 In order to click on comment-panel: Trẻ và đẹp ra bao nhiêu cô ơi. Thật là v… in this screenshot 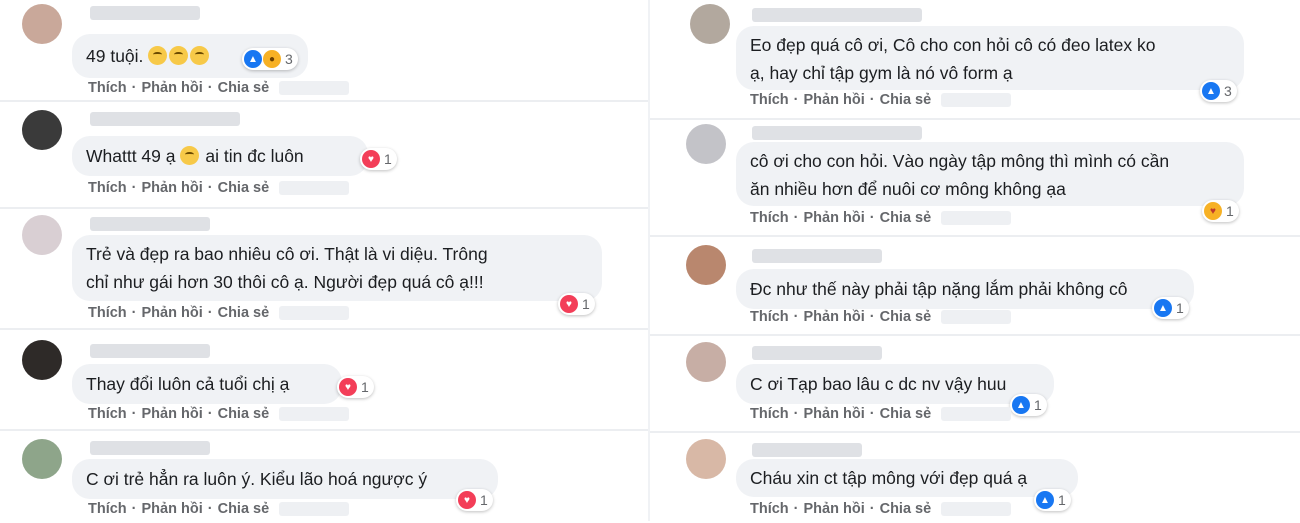, I will do `click(325, 268)`.